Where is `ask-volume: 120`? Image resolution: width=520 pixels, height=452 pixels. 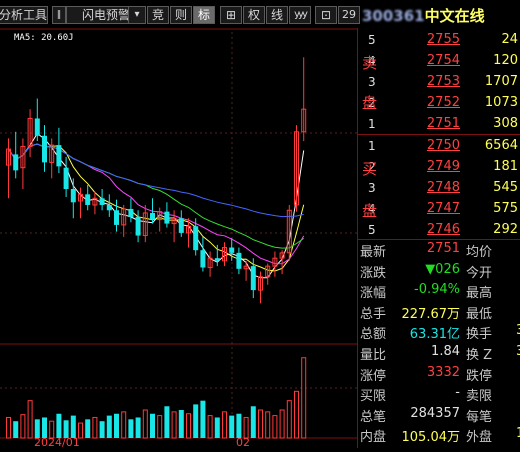
ask-volume: 120 is located at coordinates (505, 60).